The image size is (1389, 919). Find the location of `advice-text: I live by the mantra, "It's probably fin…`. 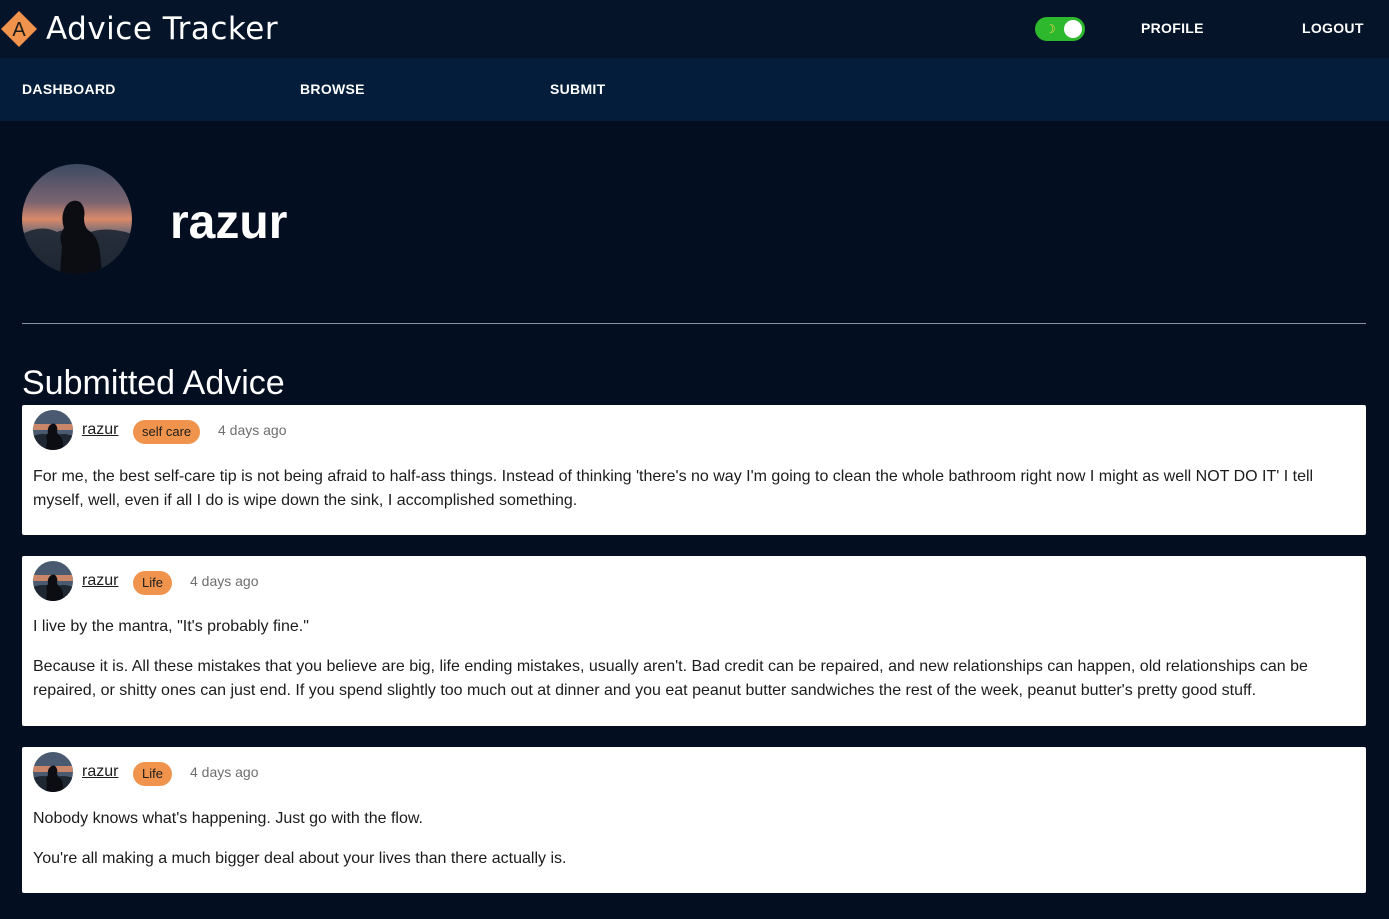

advice-text: I live by the mantra, "It's probably fin… is located at coordinates (171, 626).